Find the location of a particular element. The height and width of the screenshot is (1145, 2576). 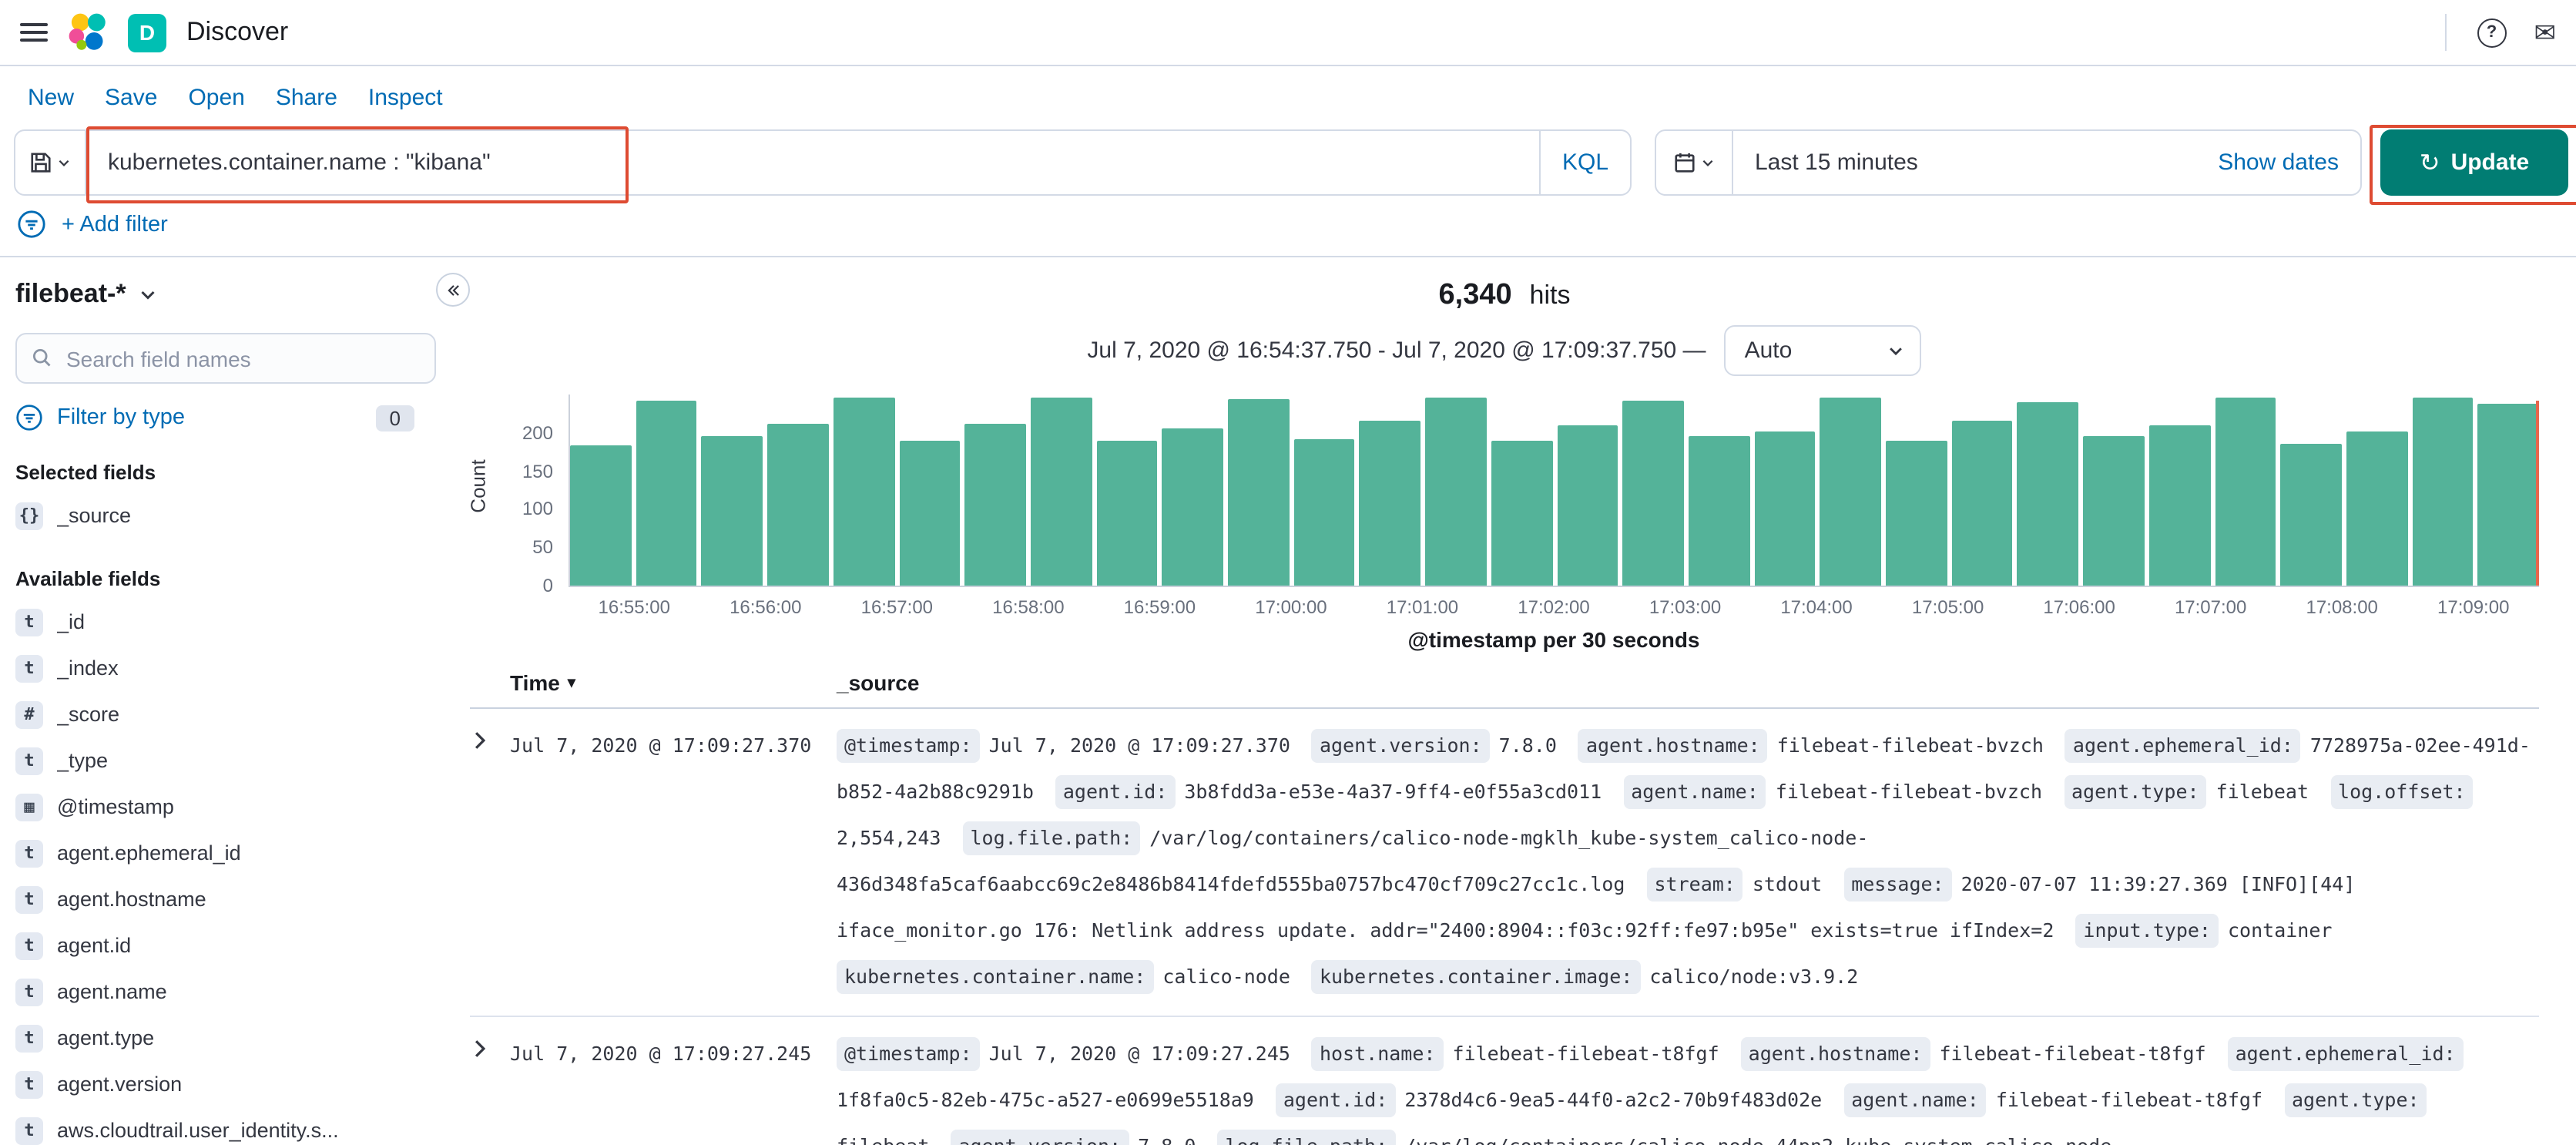

x-tick-label: 16:57:00 is located at coordinates (897, 607).